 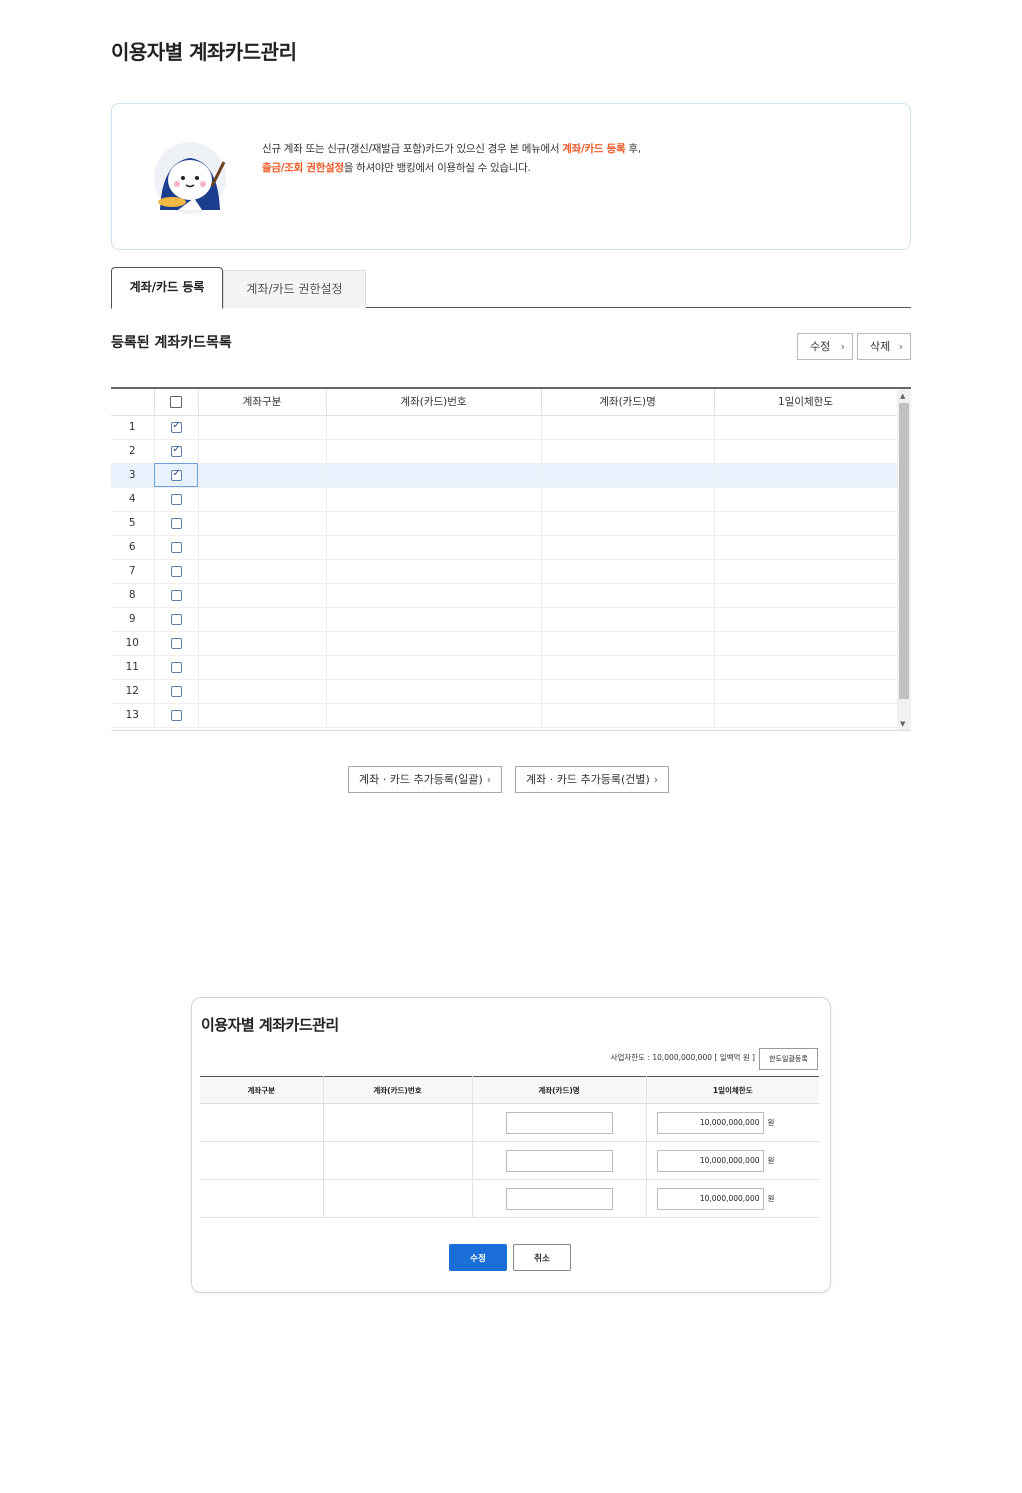 I want to click on table-row: 7, so click(x=504, y=571).